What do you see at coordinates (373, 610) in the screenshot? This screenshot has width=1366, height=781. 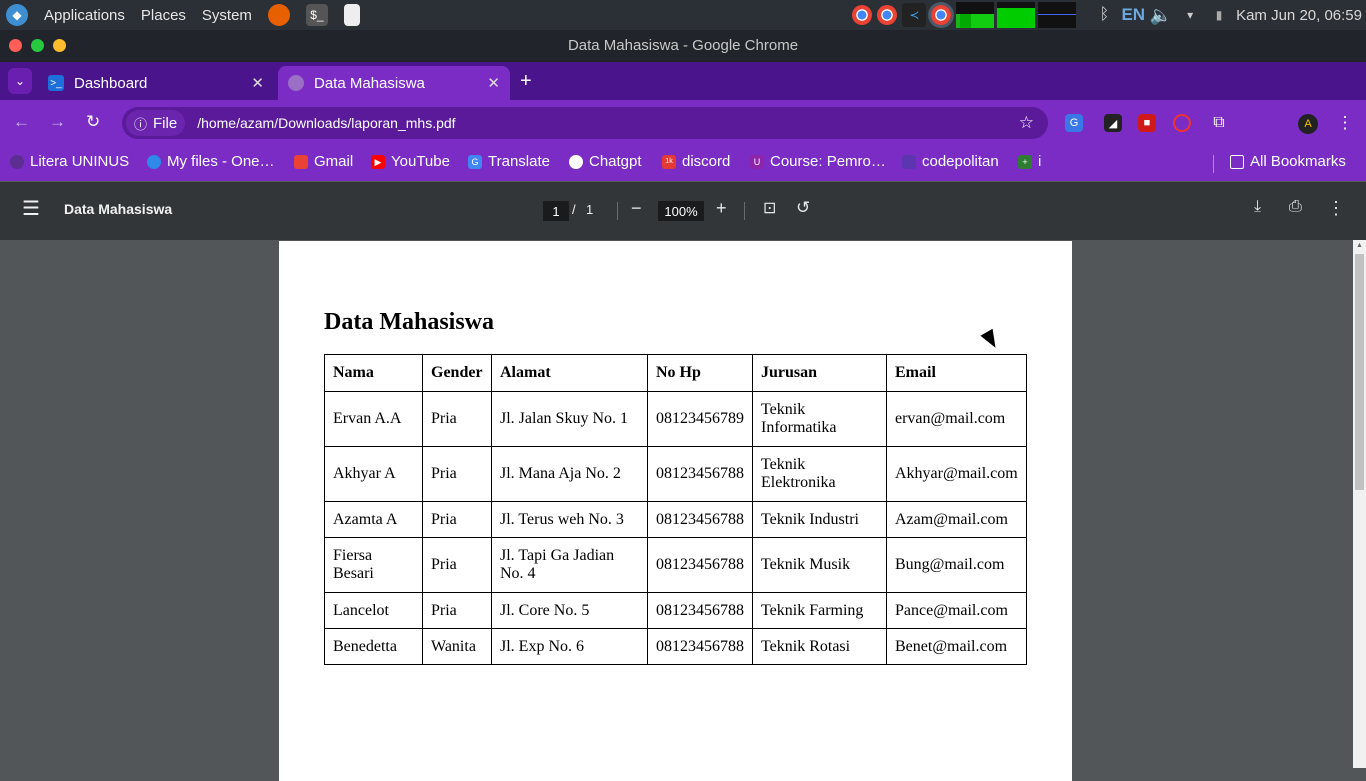 I see `table-cell: Lancelot` at bounding box center [373, 610].